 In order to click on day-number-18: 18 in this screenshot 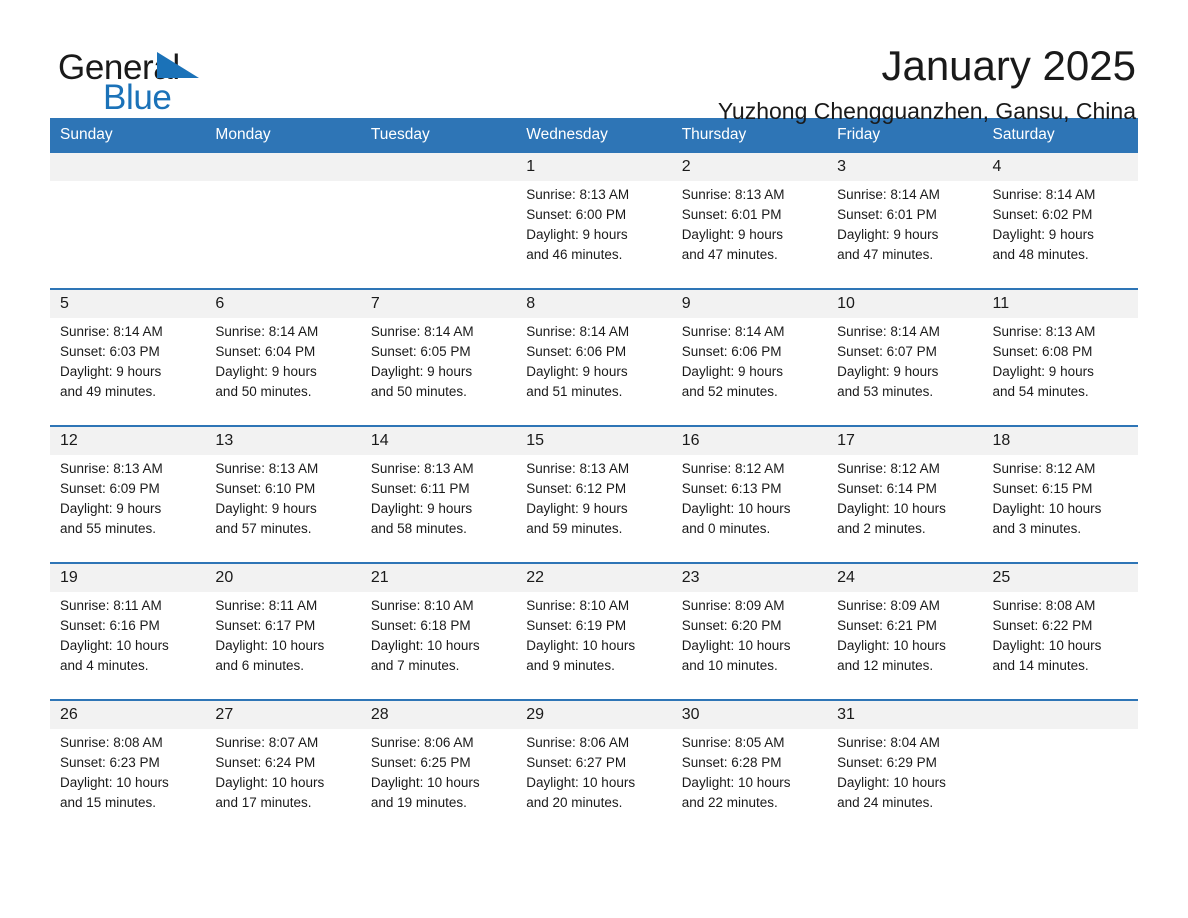, I will do `click(1060, 441)`.